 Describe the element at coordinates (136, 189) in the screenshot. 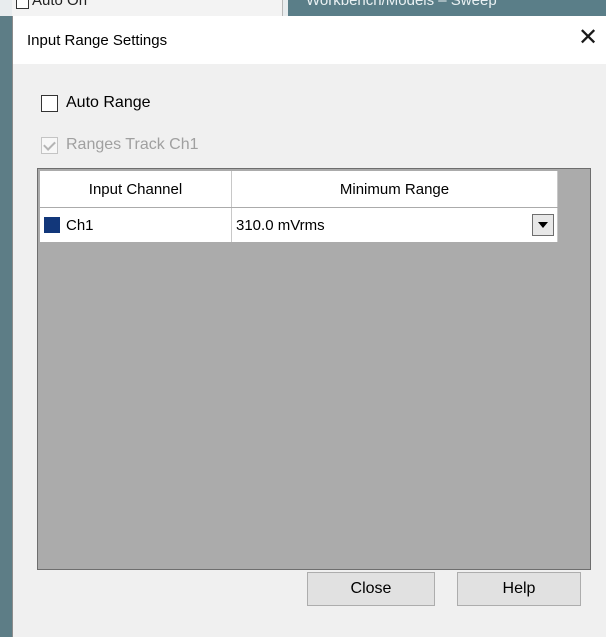

I see `header-input-channel: Input Channel` at that location.